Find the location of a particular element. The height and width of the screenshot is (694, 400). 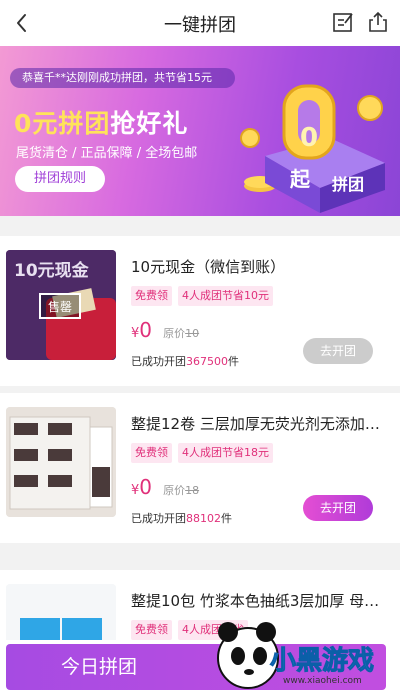

success-ticker: 恭喜千**达刚刚成功拼团，共节省15元 is located at coordinates (122, 78).